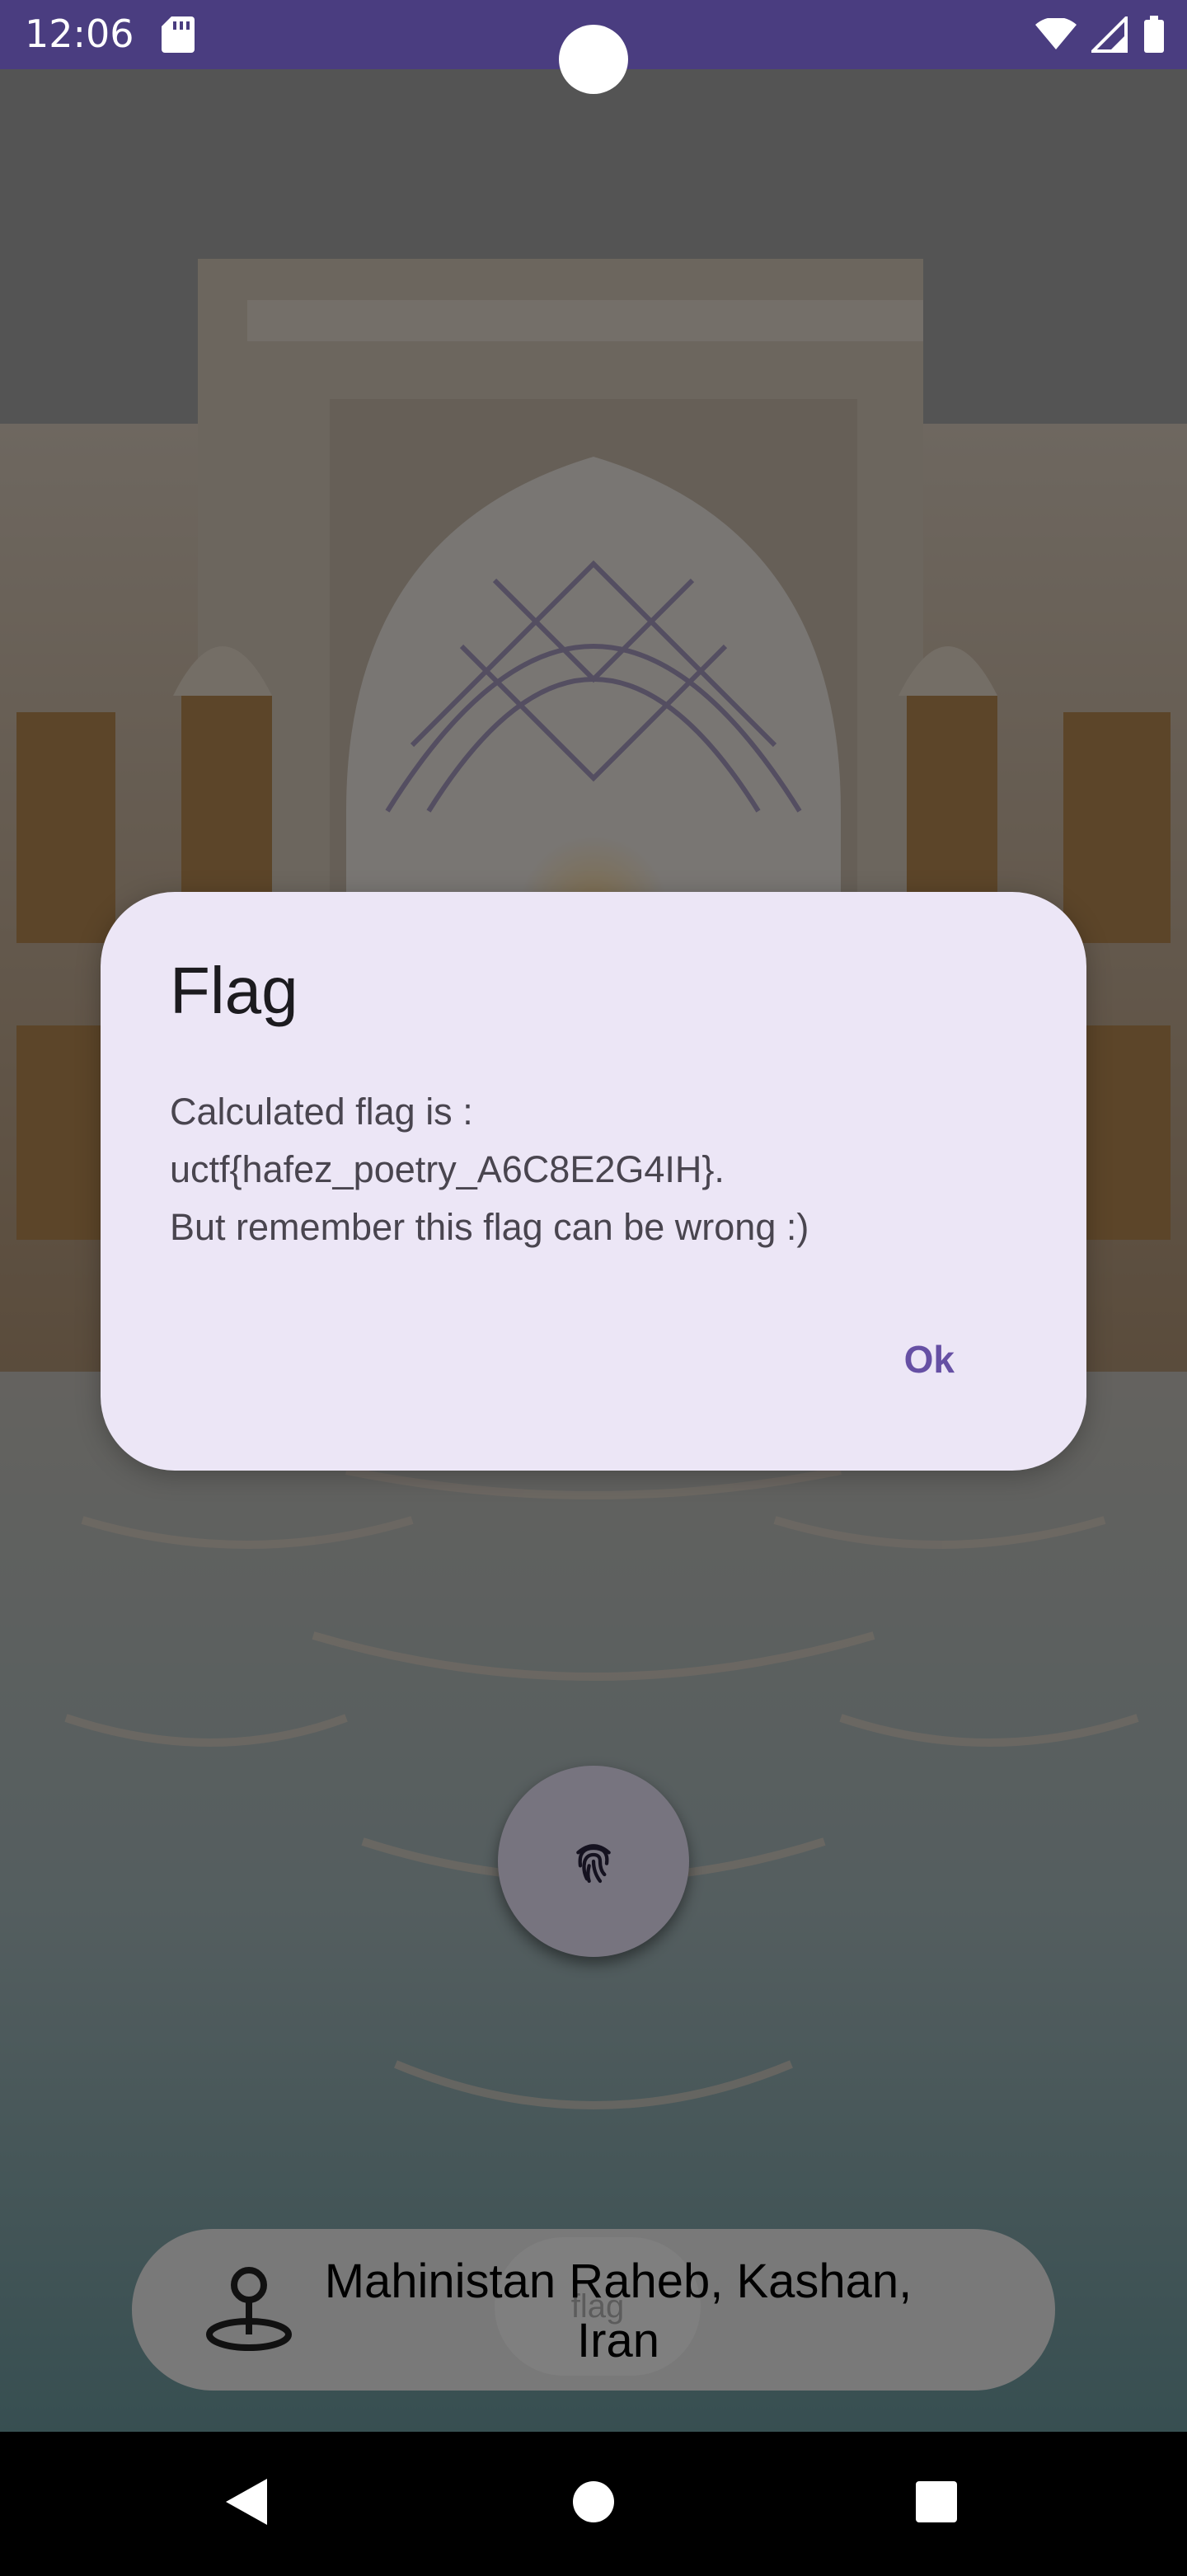 Image resolution: width=1187 pixels, height=2576 pixels. Describe the element at coordinates (936, 2502) in the screenshot. I see `recents-icon` at that location.